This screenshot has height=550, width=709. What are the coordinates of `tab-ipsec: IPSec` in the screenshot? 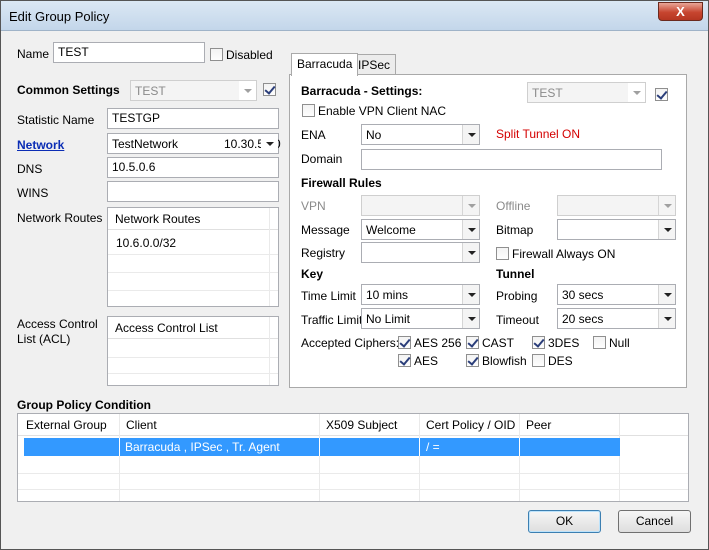 It's located at (374, 64).